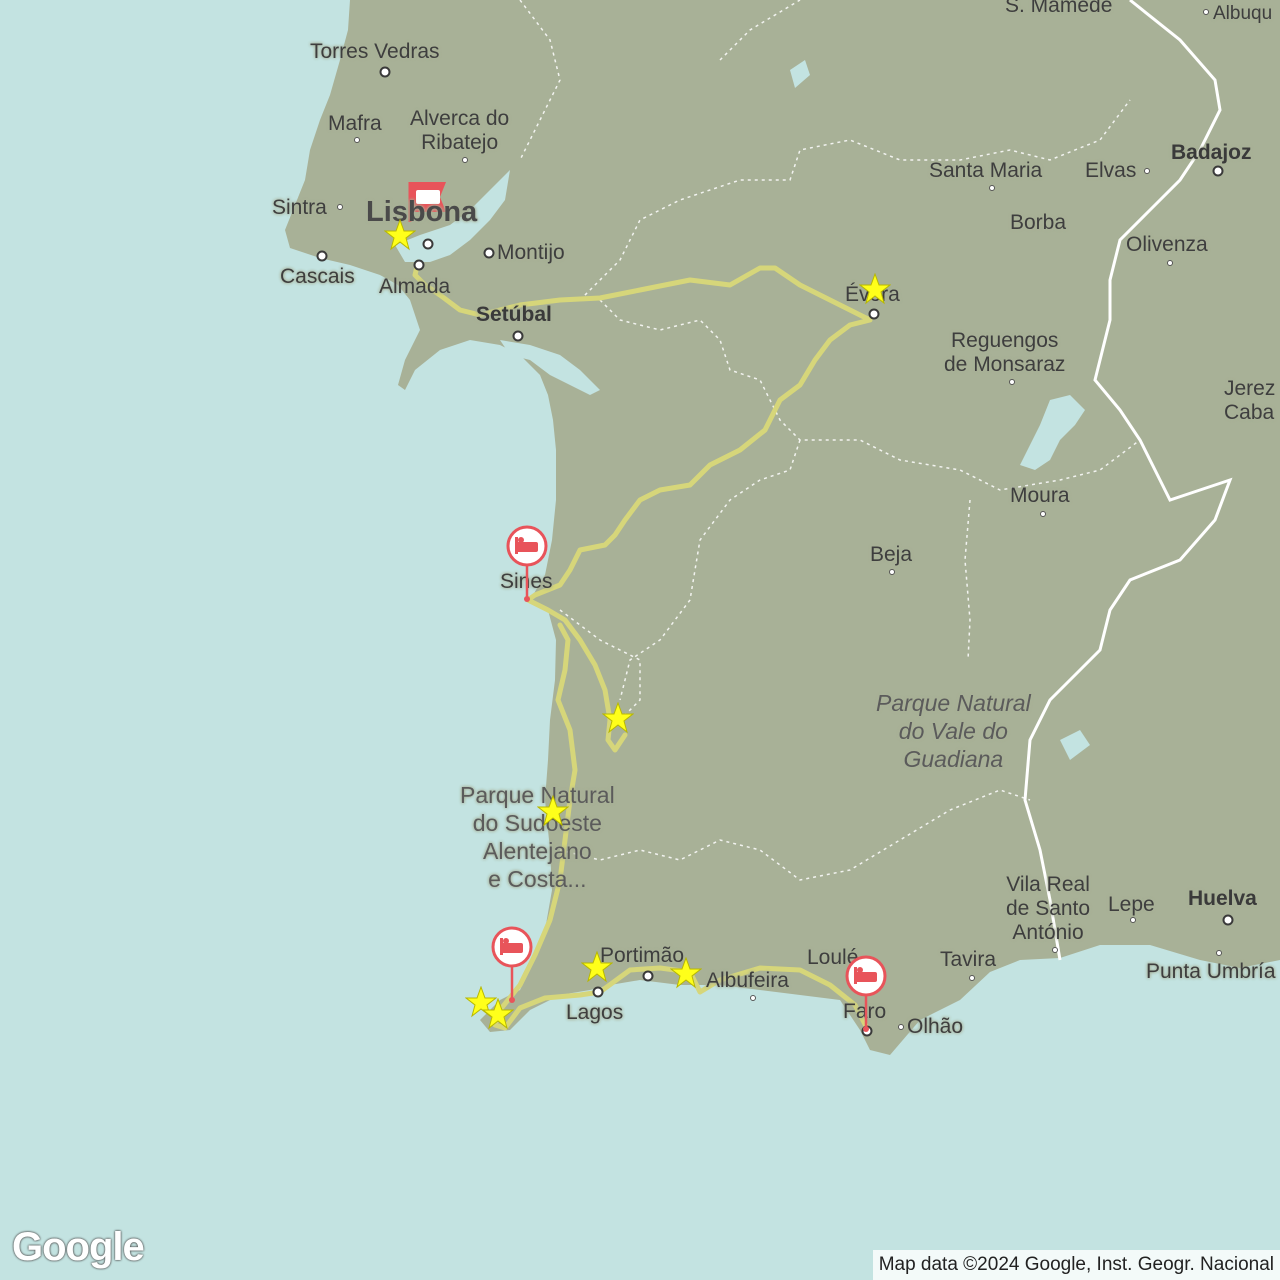 The width and height of the screenshot is (1280, 1280). I want to click on place-label: Sintra, so click(299, 207).